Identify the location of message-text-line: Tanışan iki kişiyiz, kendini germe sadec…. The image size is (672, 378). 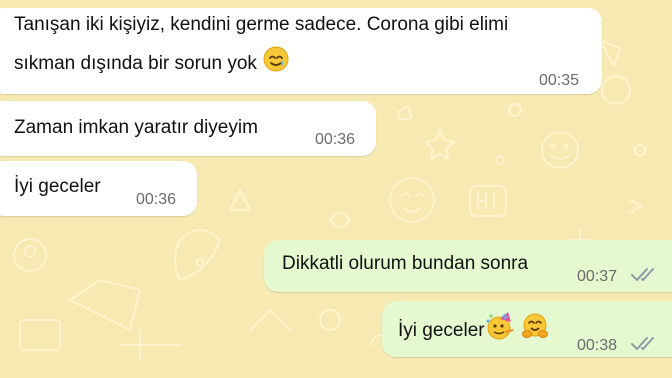
(261, 24).